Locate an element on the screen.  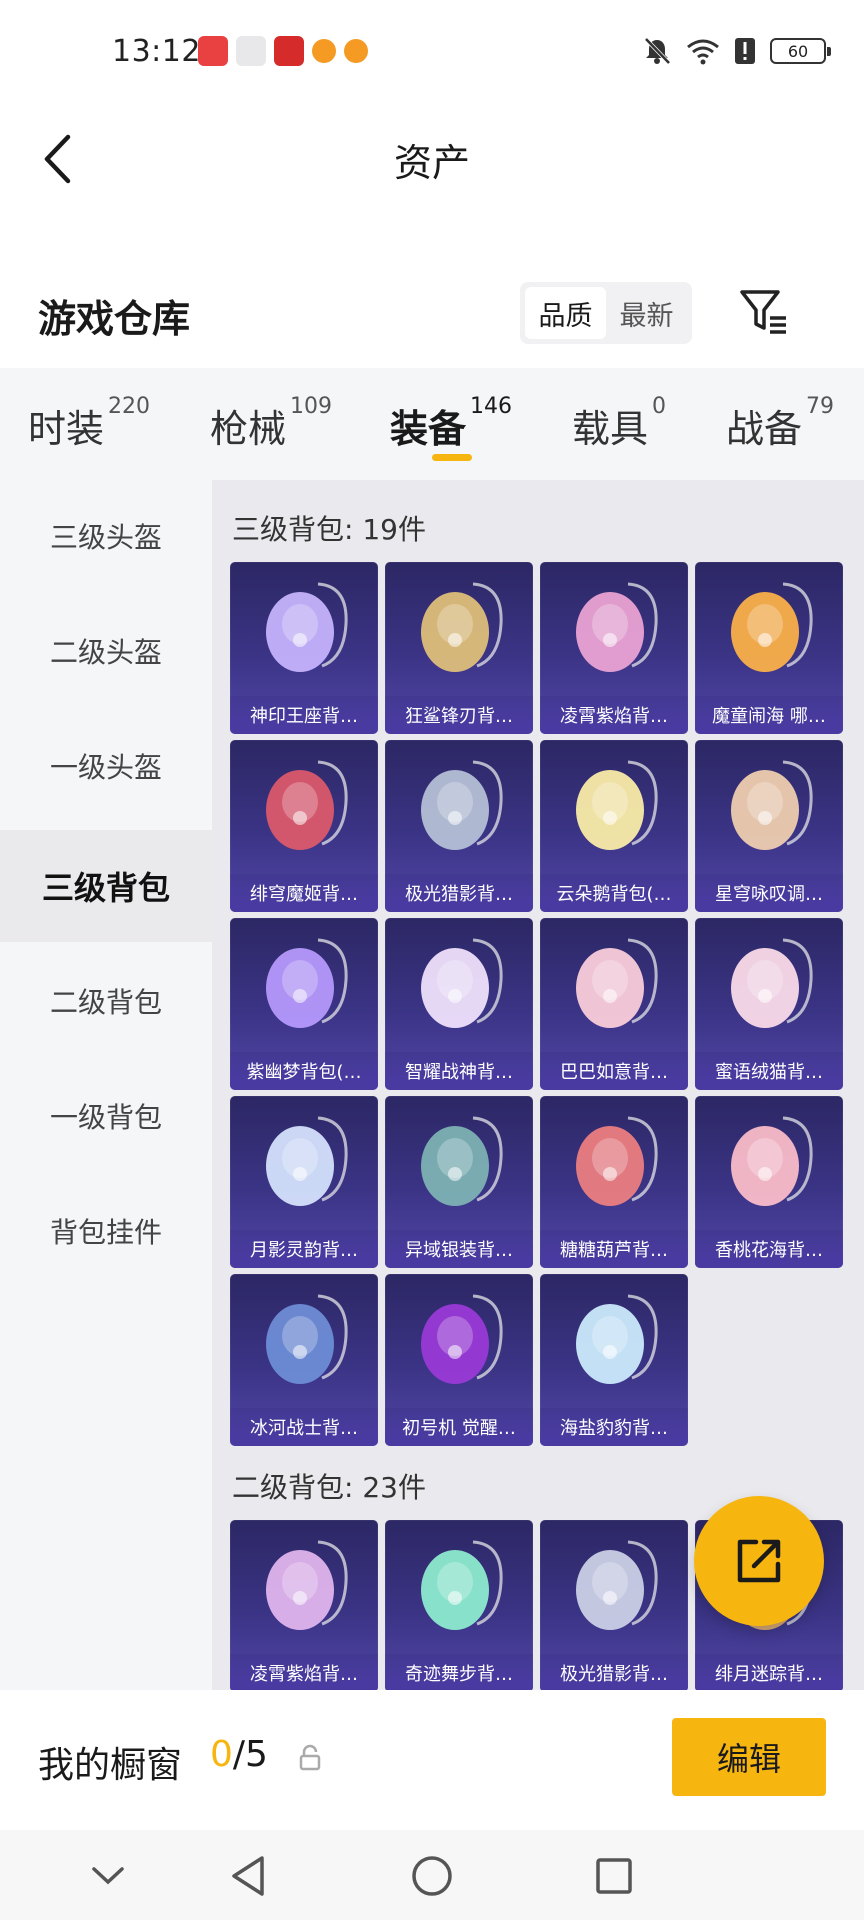
nav-recents-button is located at coordinates (614, 1876).